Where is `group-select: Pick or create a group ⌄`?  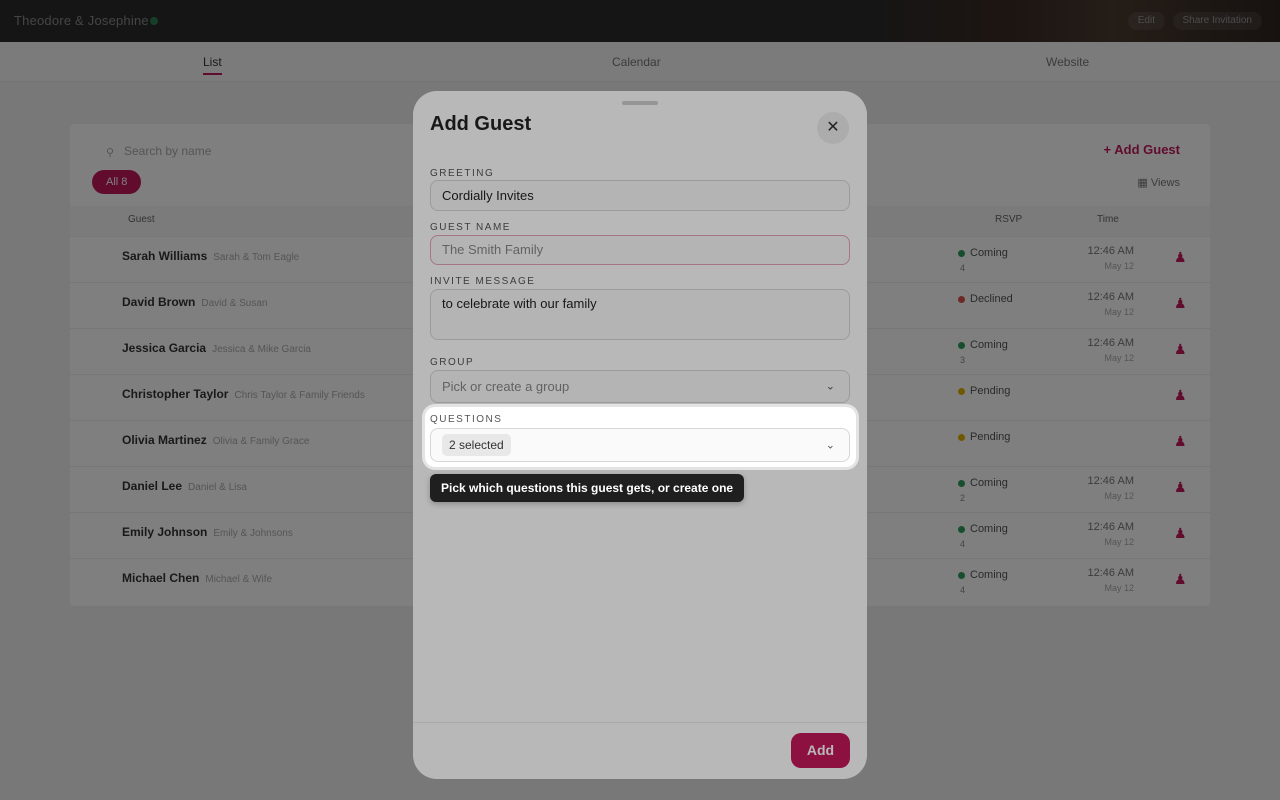 group-select: Pick or create a group ⌄ is located at coordinates (640, 386).